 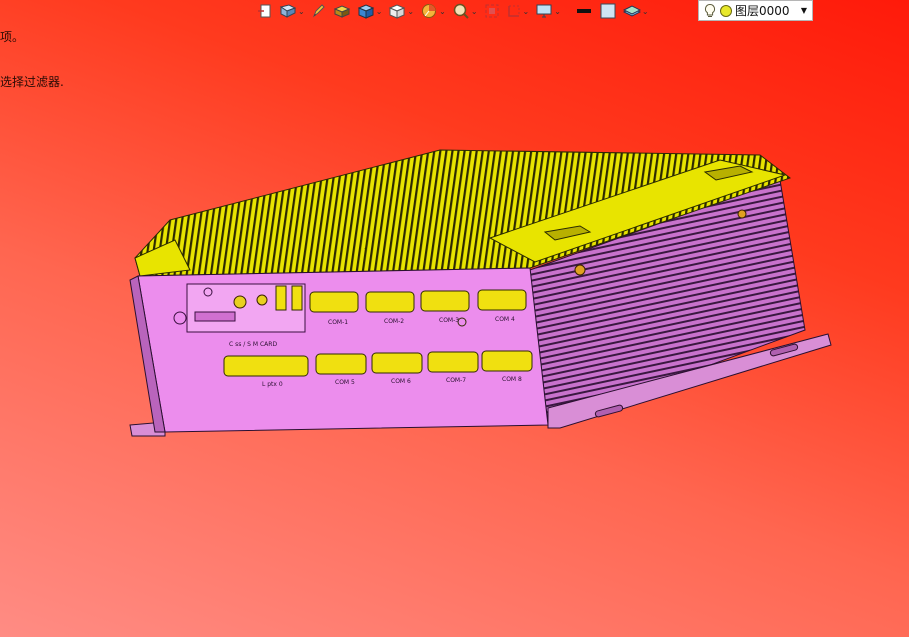 I want to click on lpt-port, so click(x=266, y=366).